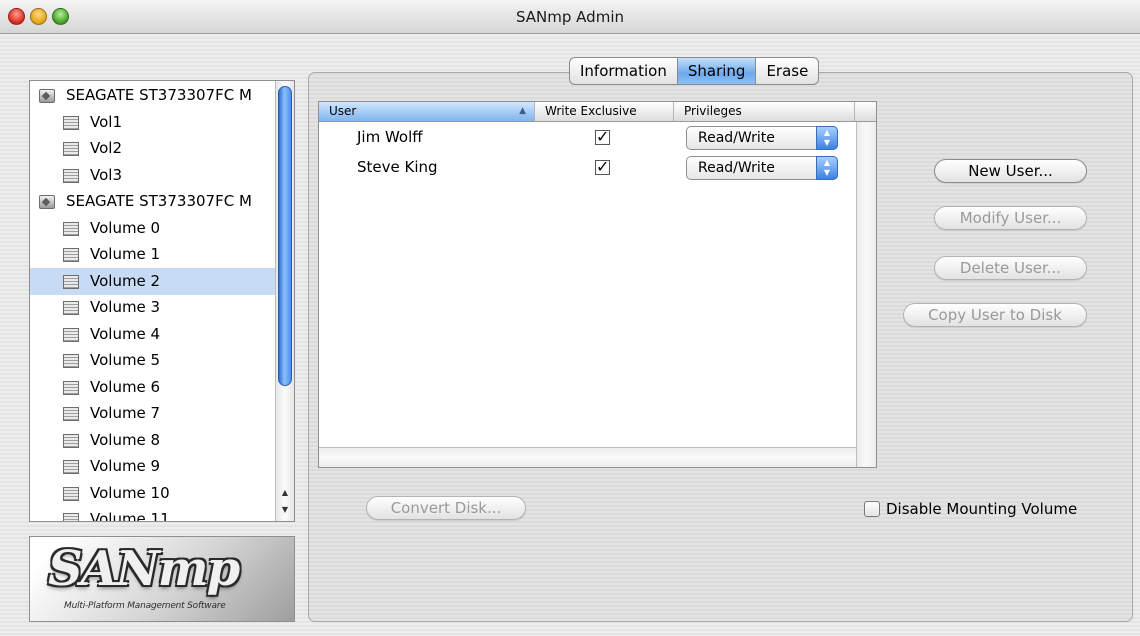 The width and height of the screenshot is (1140, 636). I want to click on table-horizontal-scrollbar, so click(587, 457).